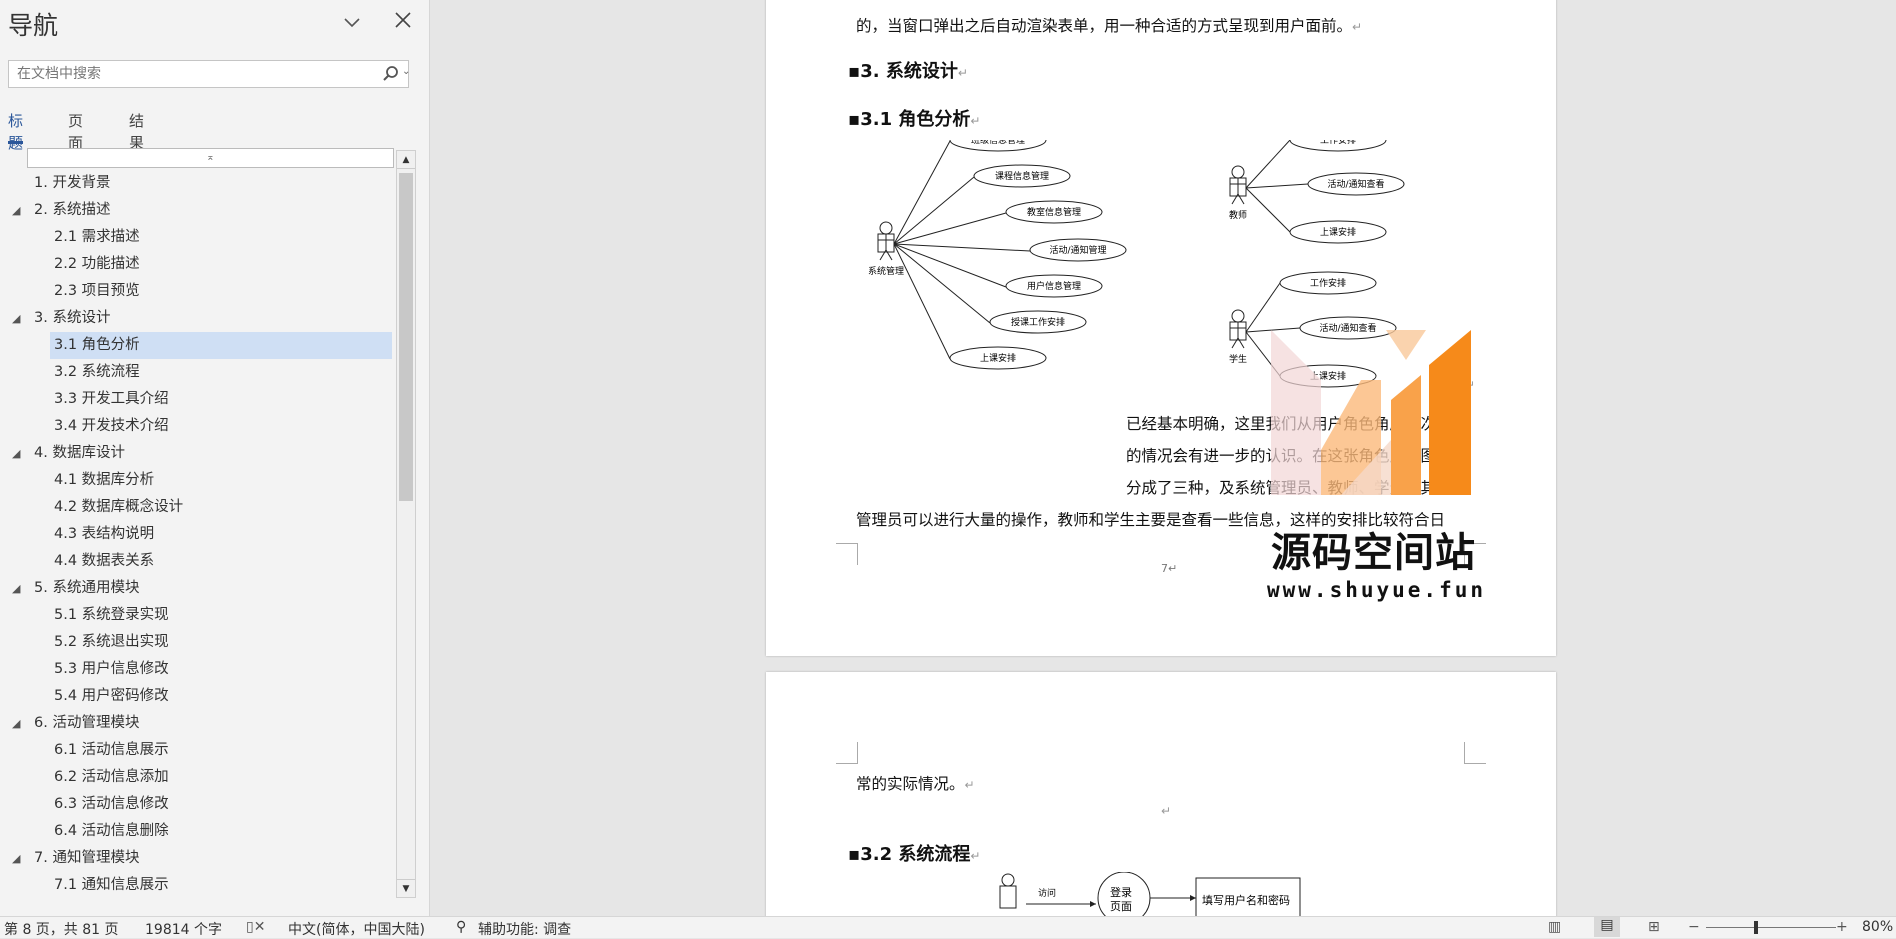 The height and width of the screenshot is (939, 1896). I want to click on outline-item: 4.3 表结构说明, so click(198, 534).